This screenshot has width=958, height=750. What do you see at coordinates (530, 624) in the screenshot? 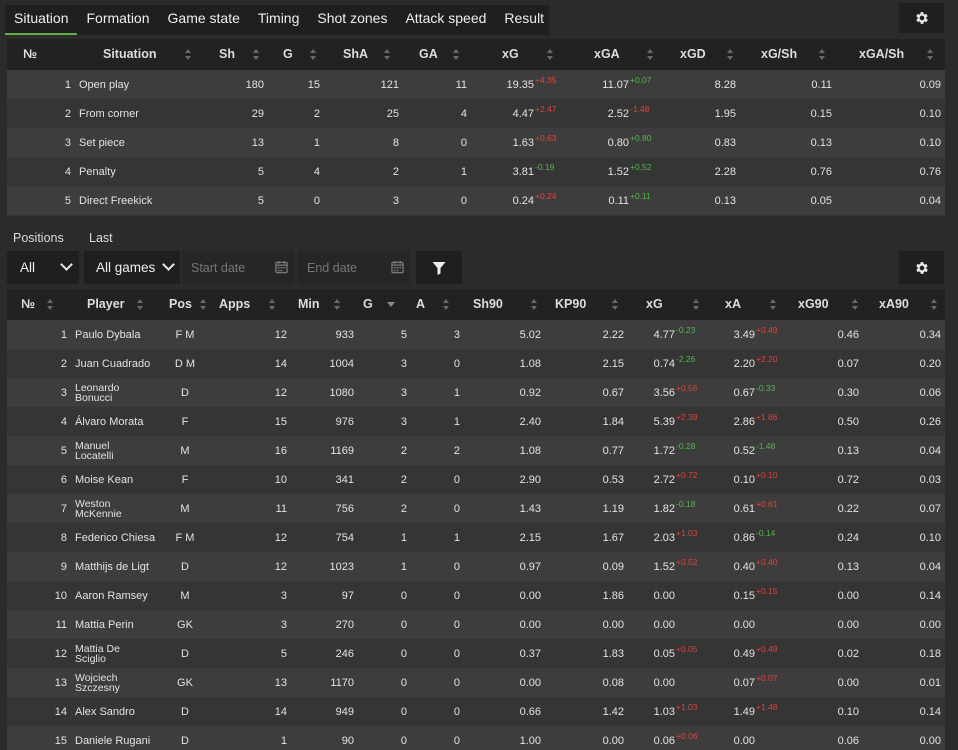
I see `cell-sh90: 0.00` at bounding box center [530, 624].